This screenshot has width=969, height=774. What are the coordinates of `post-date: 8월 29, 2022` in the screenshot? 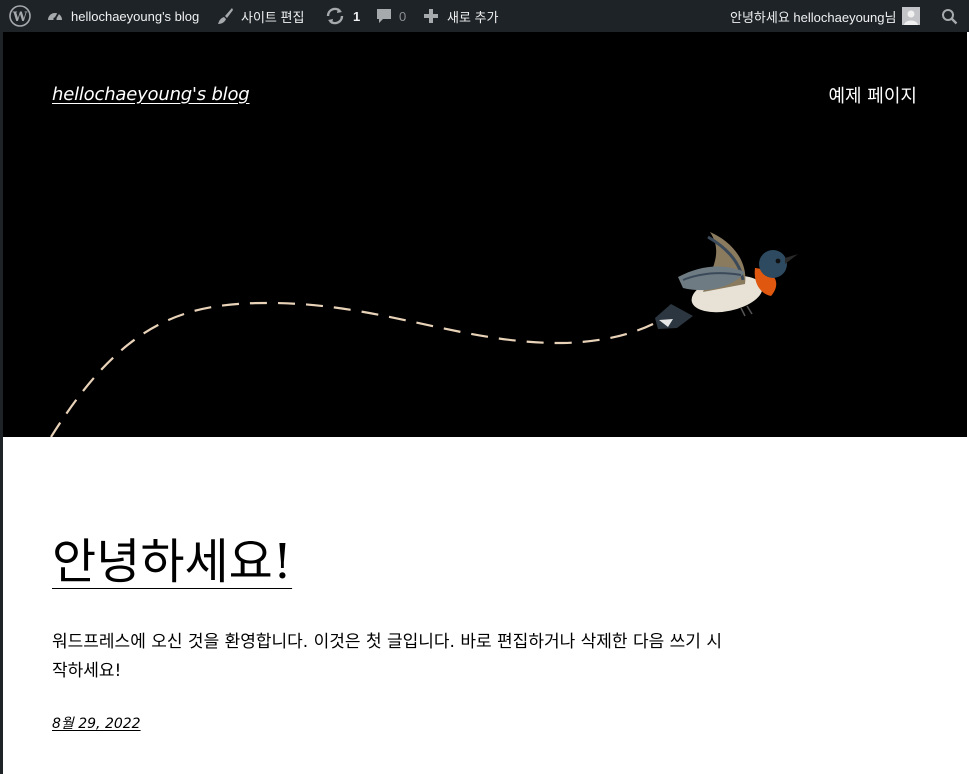 It's located at (96, 723).